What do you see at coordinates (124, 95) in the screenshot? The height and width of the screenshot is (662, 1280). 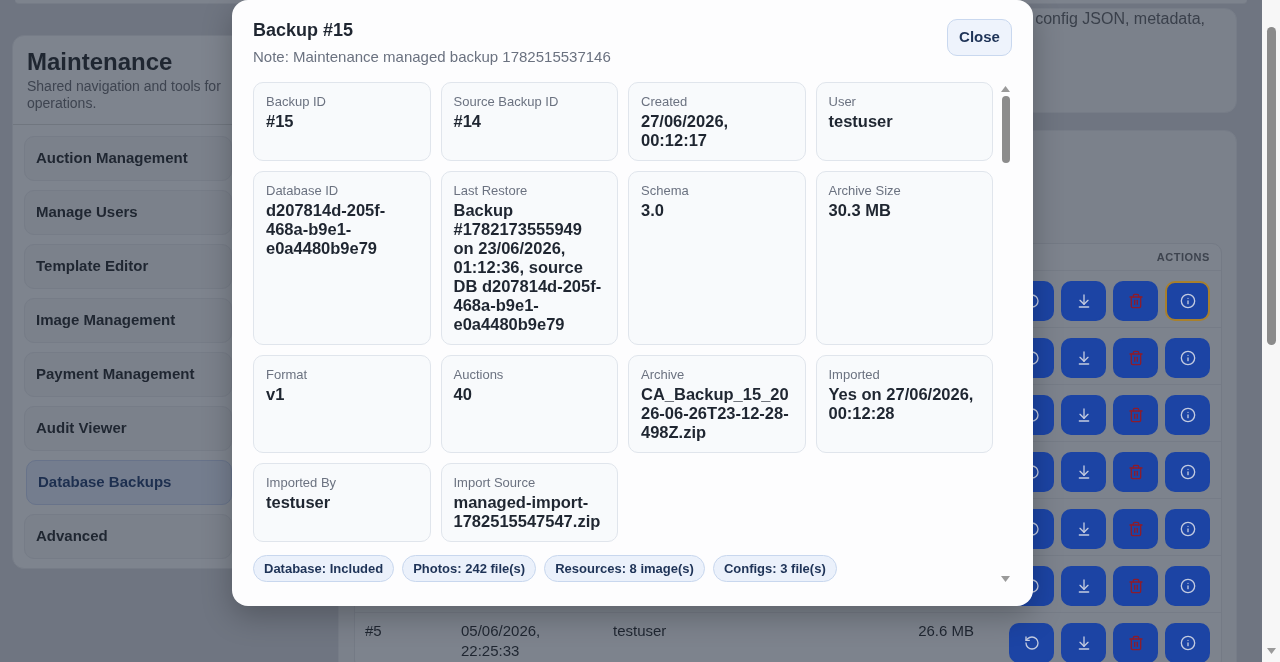 I see `sidebar-subtitle: Shared navigation and tools for operations.` at bounding box center [124, 95].